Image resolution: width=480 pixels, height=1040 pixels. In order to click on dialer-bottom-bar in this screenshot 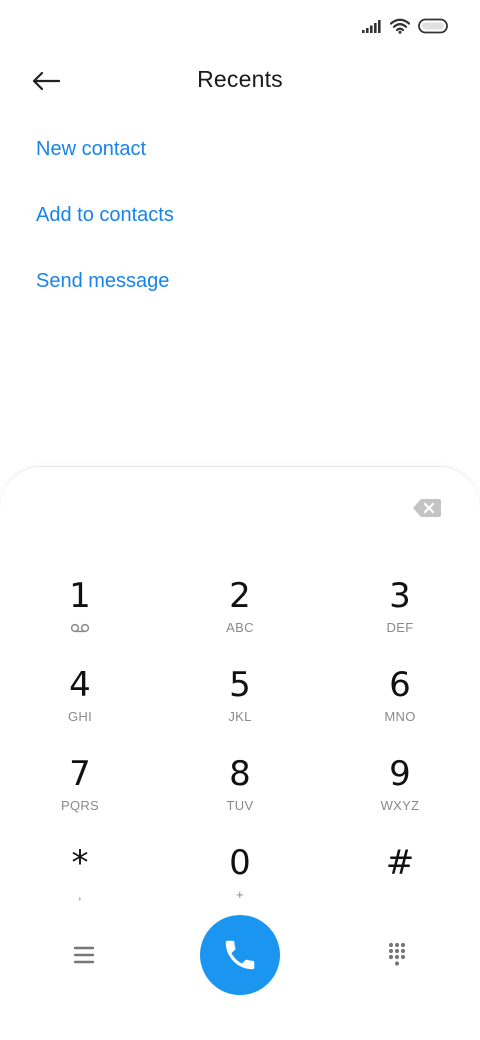, I will do `click(240, 955)`.